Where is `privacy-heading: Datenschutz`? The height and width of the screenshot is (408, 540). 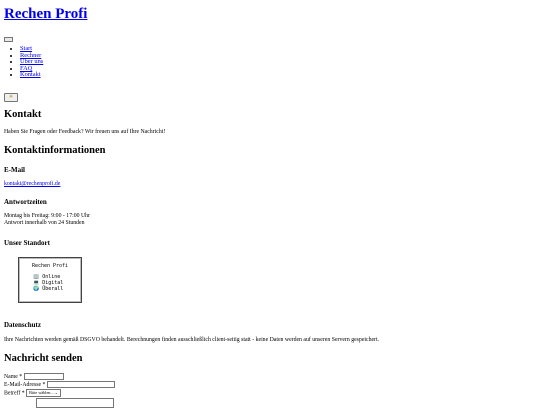 privacy-heading: Datenschutz is located at coordinates (22, 325).